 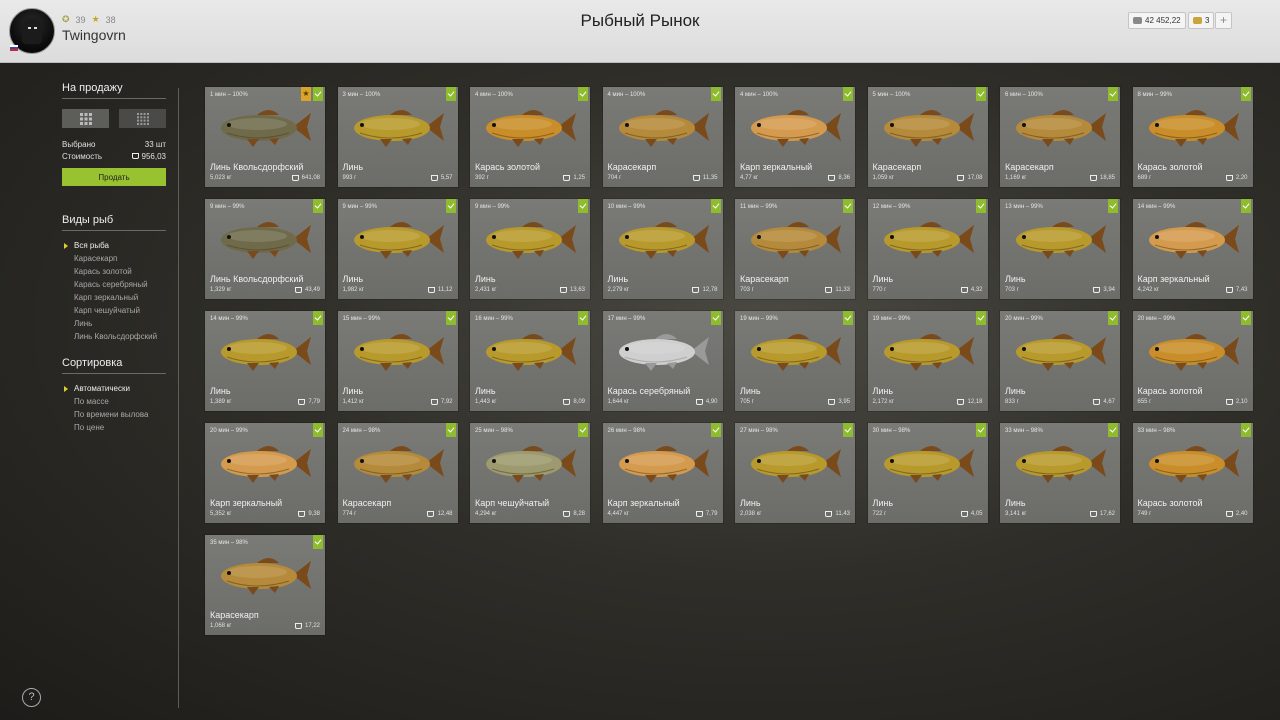 What do you see at coordinates (1060, 137) in the screenshot?
I see `fish-card: 6 мин – 100% Карасекарп 1,169 кг 18,85` at bounding box center [1060, 137].